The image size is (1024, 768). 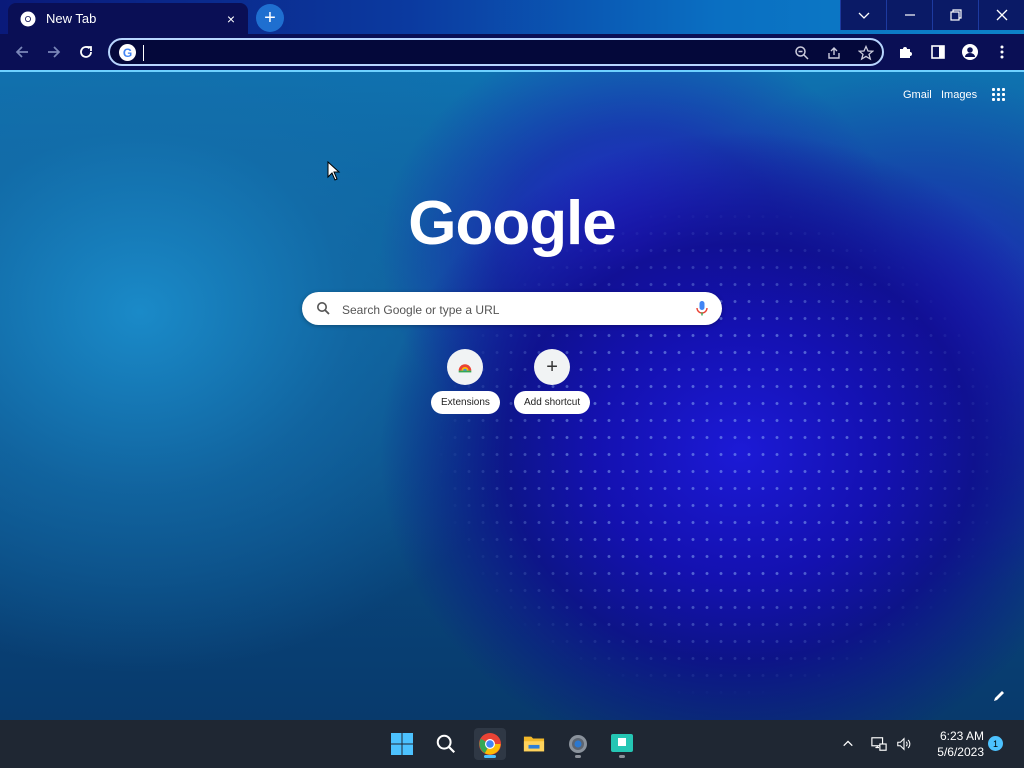 I want to click on screenshot-app-icon, so click(x=622, y=744).